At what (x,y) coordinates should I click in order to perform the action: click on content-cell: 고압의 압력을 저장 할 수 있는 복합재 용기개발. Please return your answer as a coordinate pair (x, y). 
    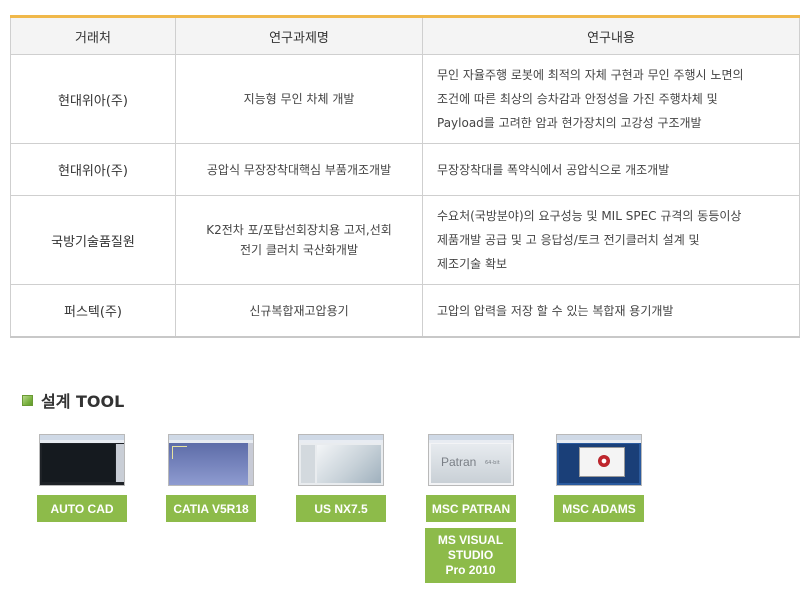
    Looking at the image, I should click on (611, 311).